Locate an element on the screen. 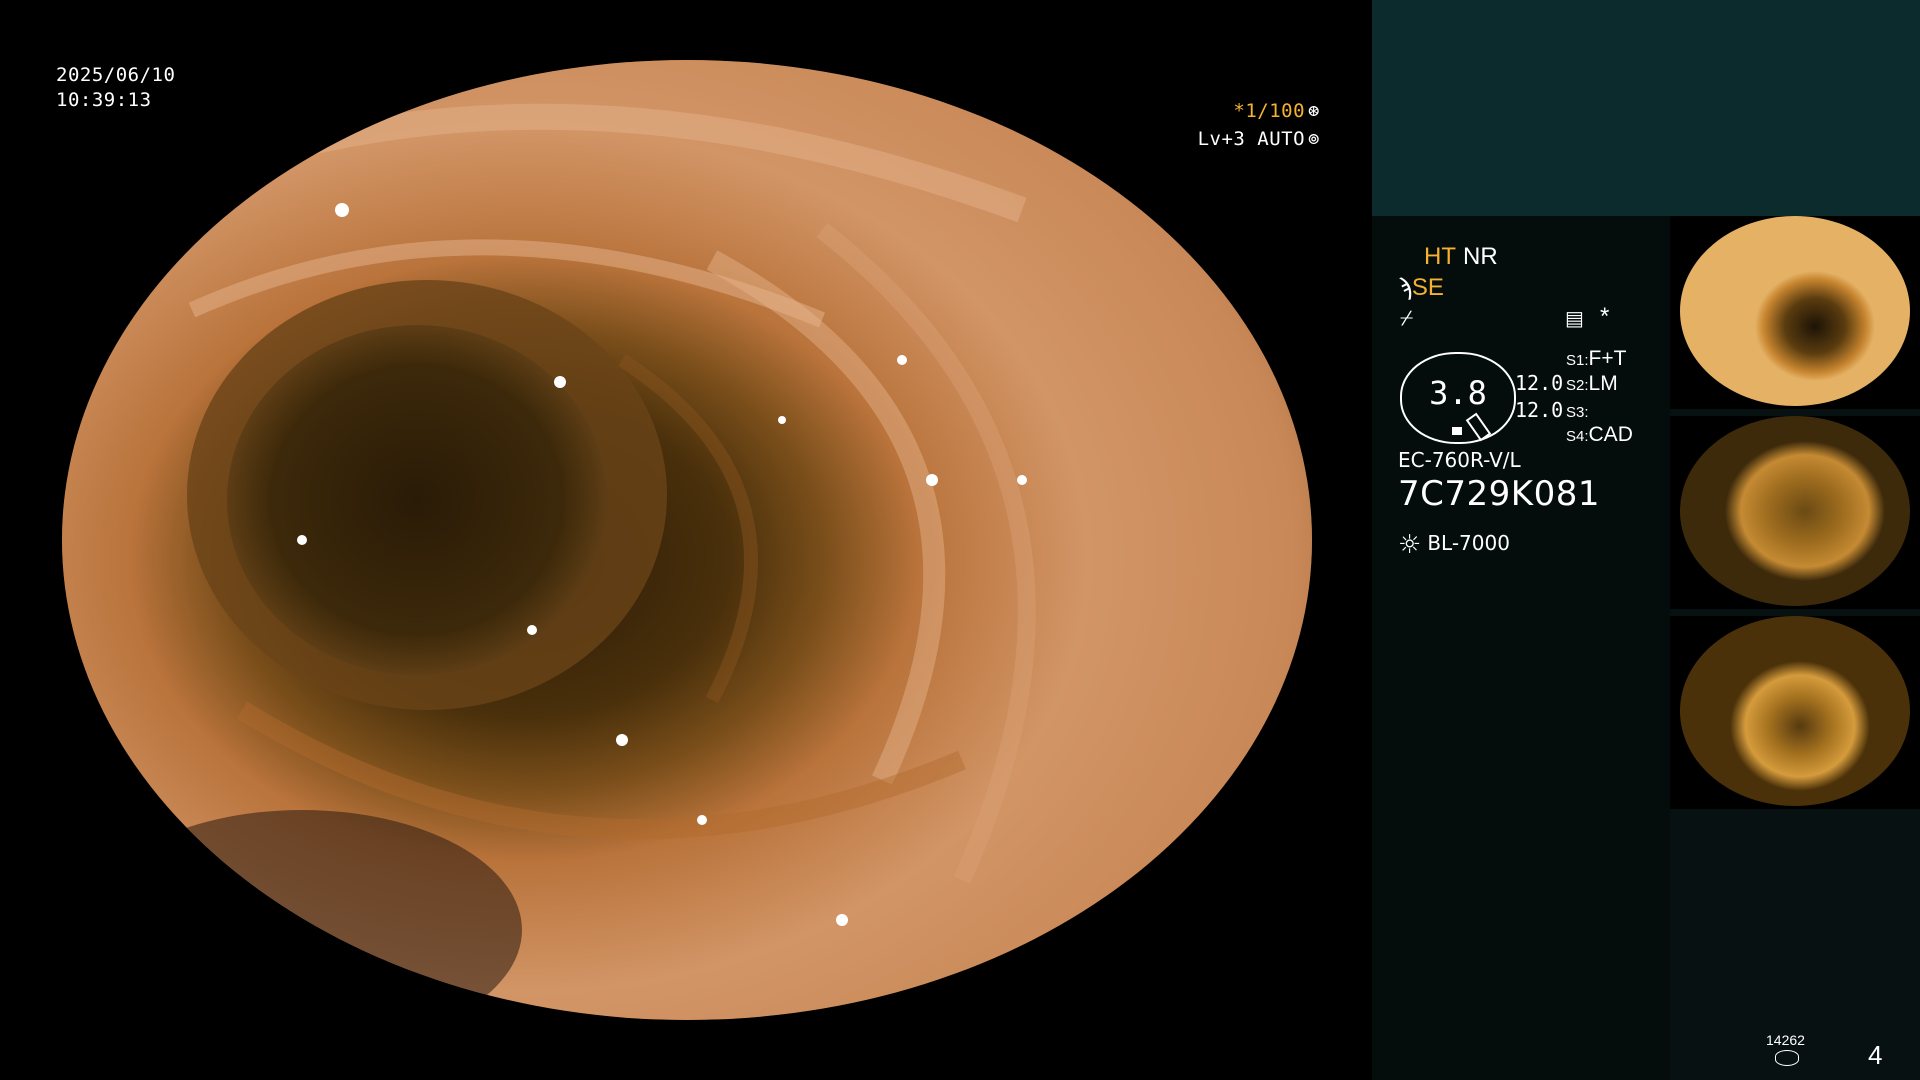 The image size is (1920, 1080). time-readout: 10:39:13 is located at coordinates (104, 100).